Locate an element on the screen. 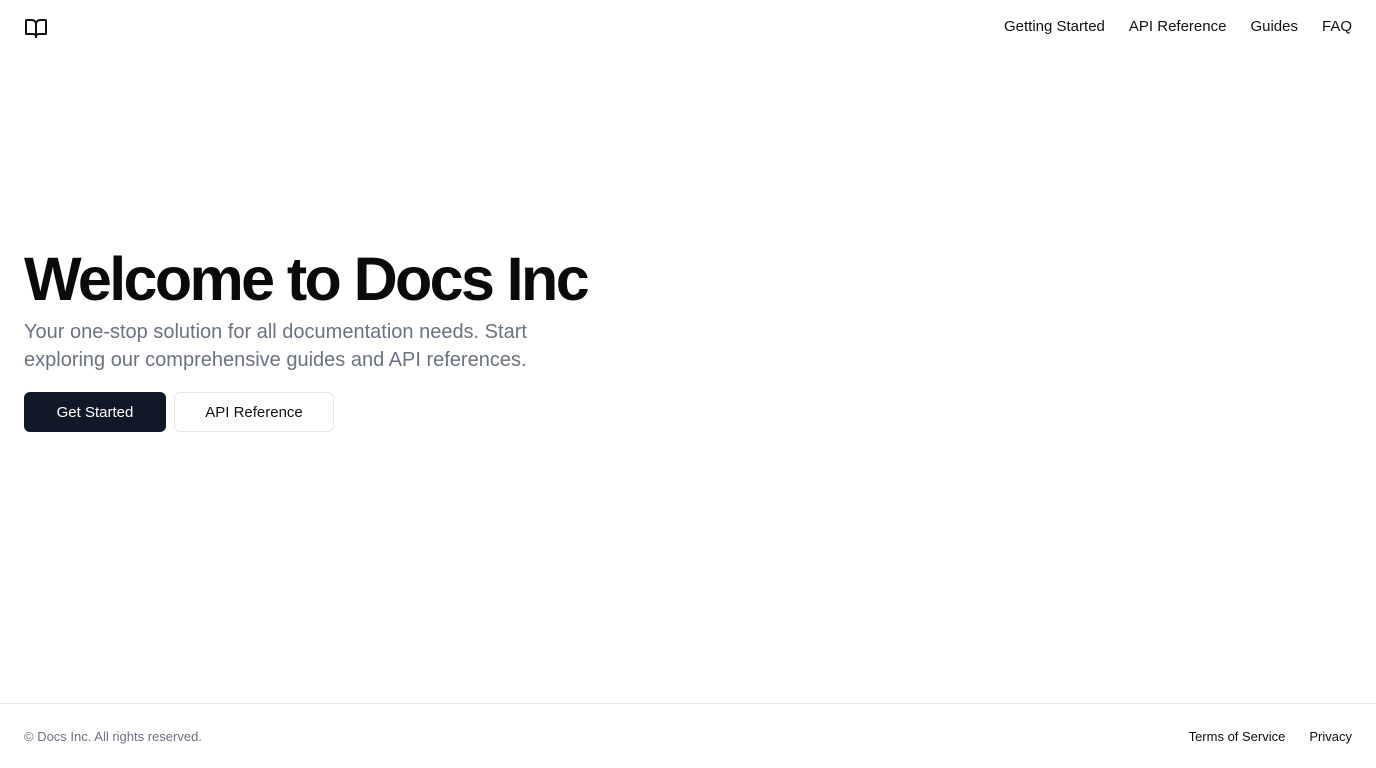  hero-actions: Get Started API Reference is located at coordinates (334, 412).